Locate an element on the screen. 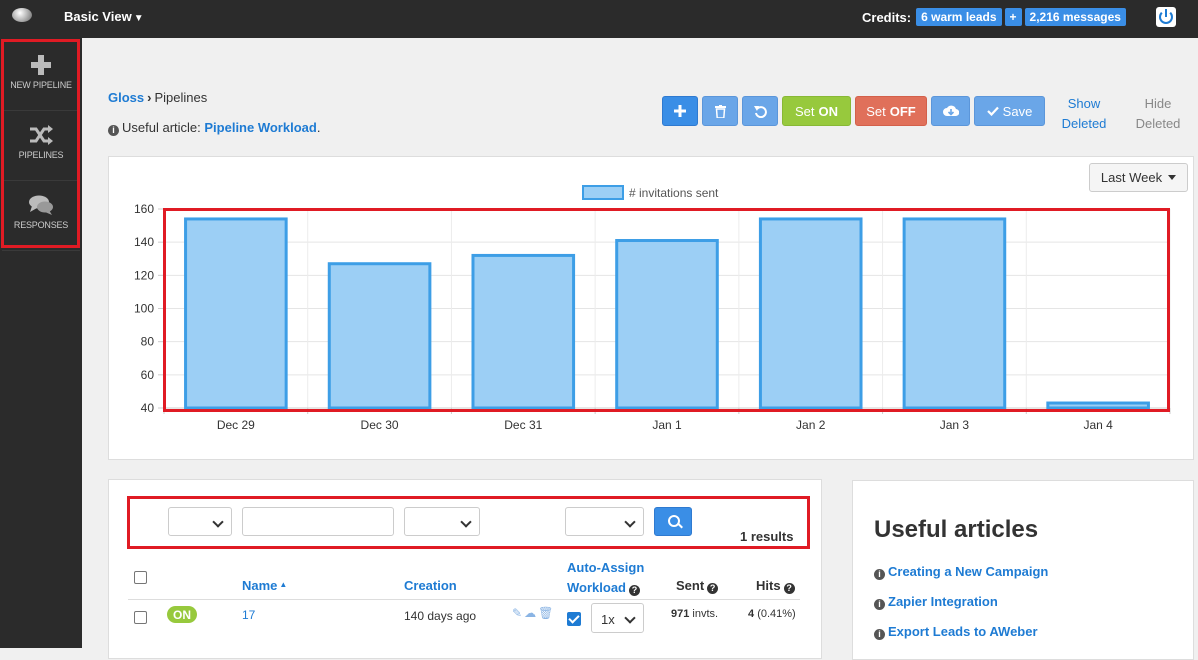 This screenshot has width=1198, height=660. article-link-aweber: i Export Leads to AWeber is located at coordinates (956, 632).